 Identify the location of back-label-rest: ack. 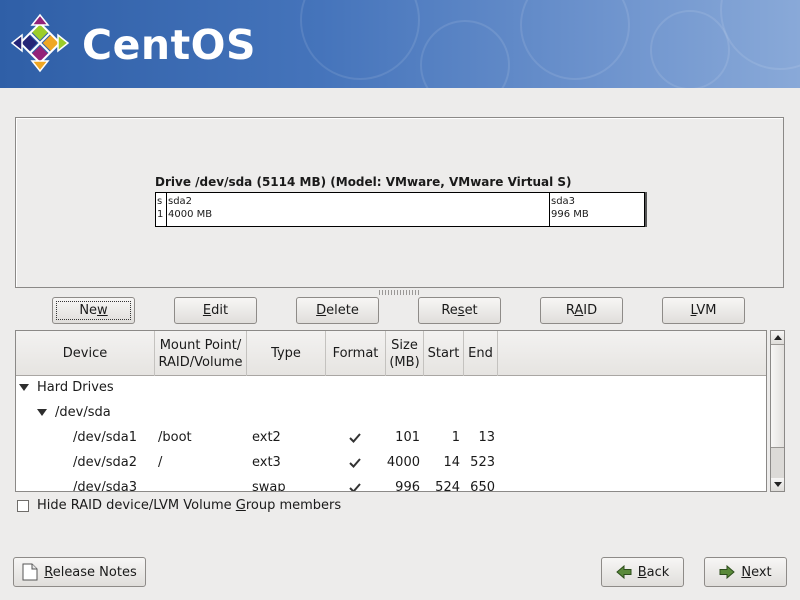
(658, 572).